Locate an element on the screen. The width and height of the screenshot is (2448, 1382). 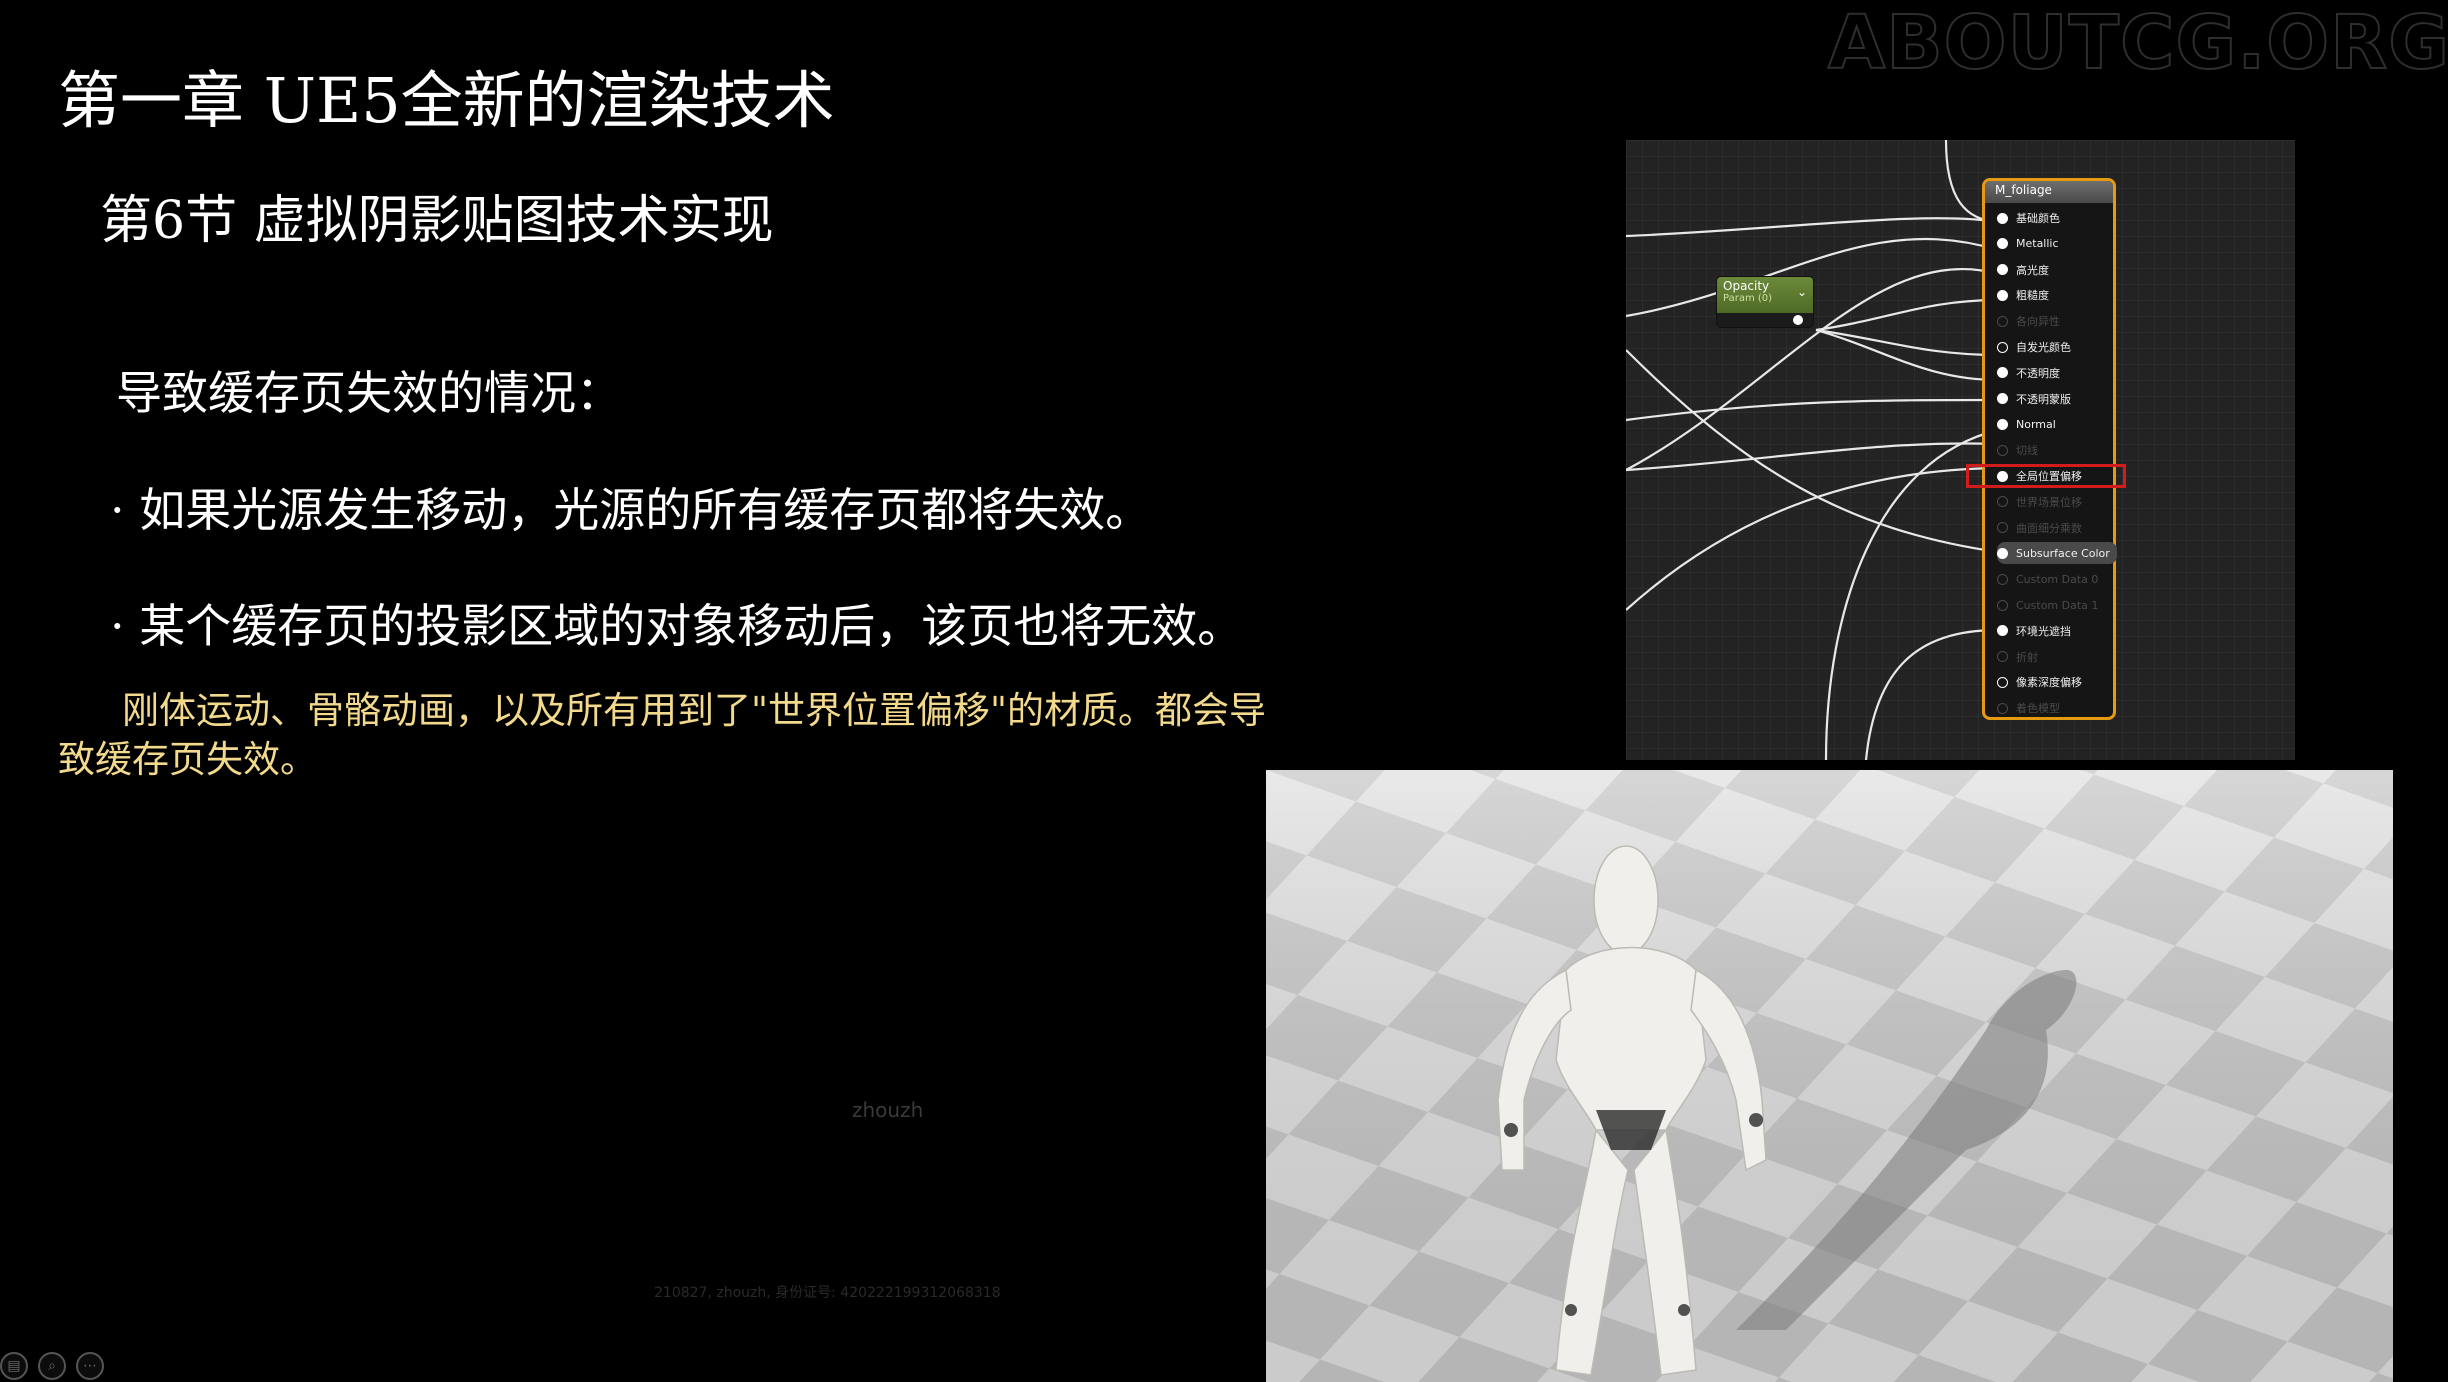
material-pin: 世界场景位移 is located at coordinates (2057, 502).